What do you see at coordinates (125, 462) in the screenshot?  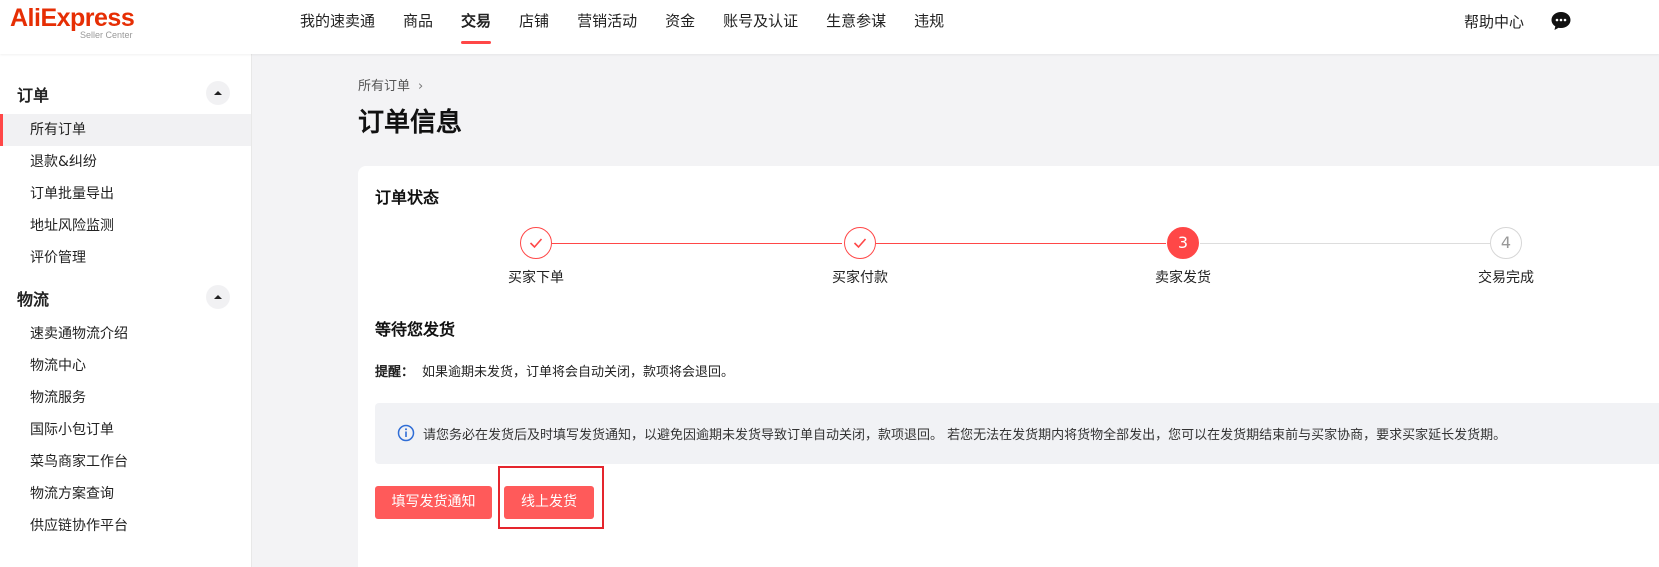 I see `sidebar-item-cainiao-workbench: 菜鸟商家工作台` at bounding box center [125, 462].